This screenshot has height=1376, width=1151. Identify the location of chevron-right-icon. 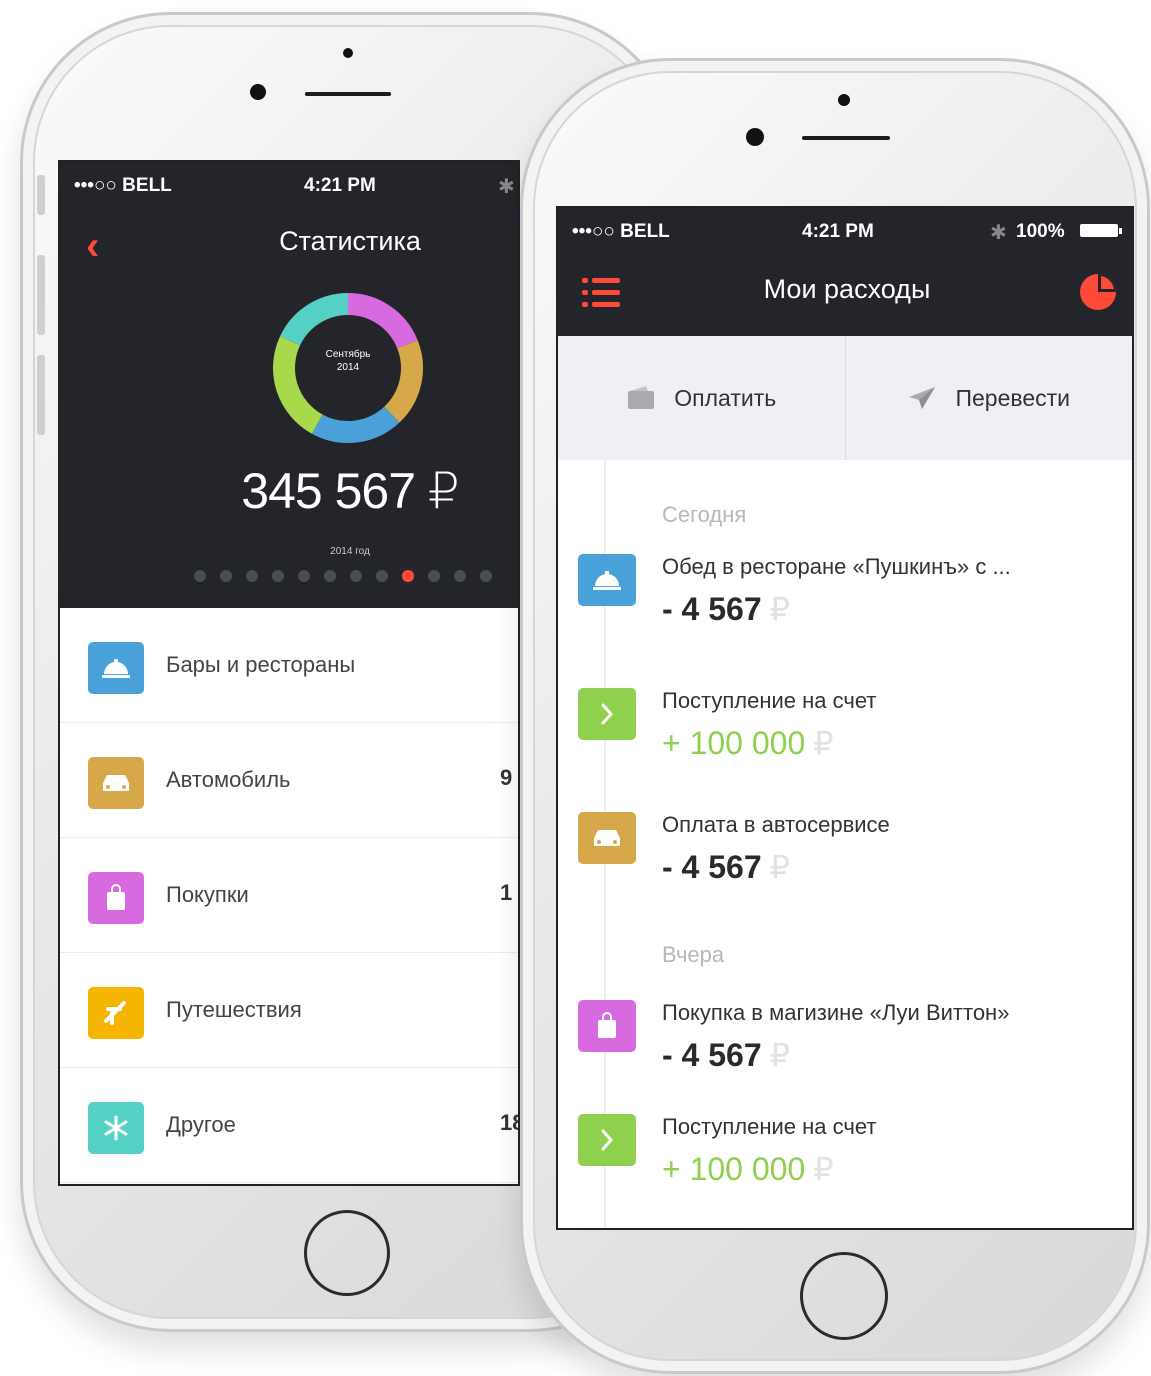
(607, 714).